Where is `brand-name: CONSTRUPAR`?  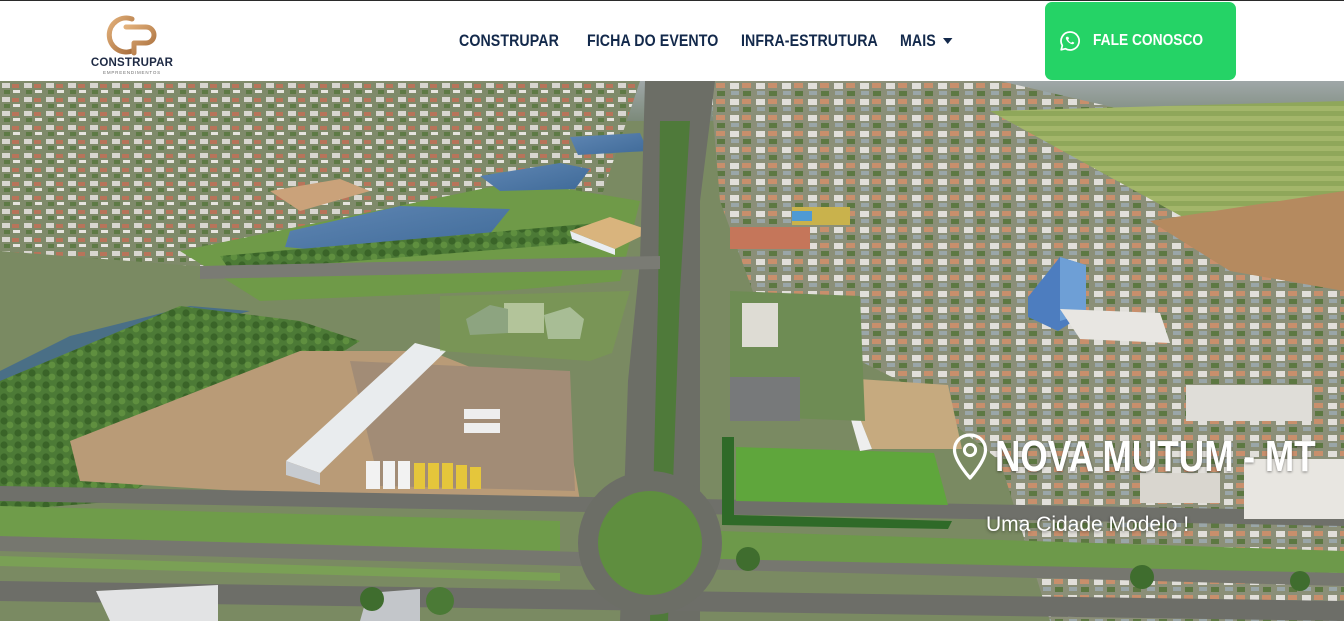
brand-name: CONSTRUPAR is located at coordinates (132, 63).